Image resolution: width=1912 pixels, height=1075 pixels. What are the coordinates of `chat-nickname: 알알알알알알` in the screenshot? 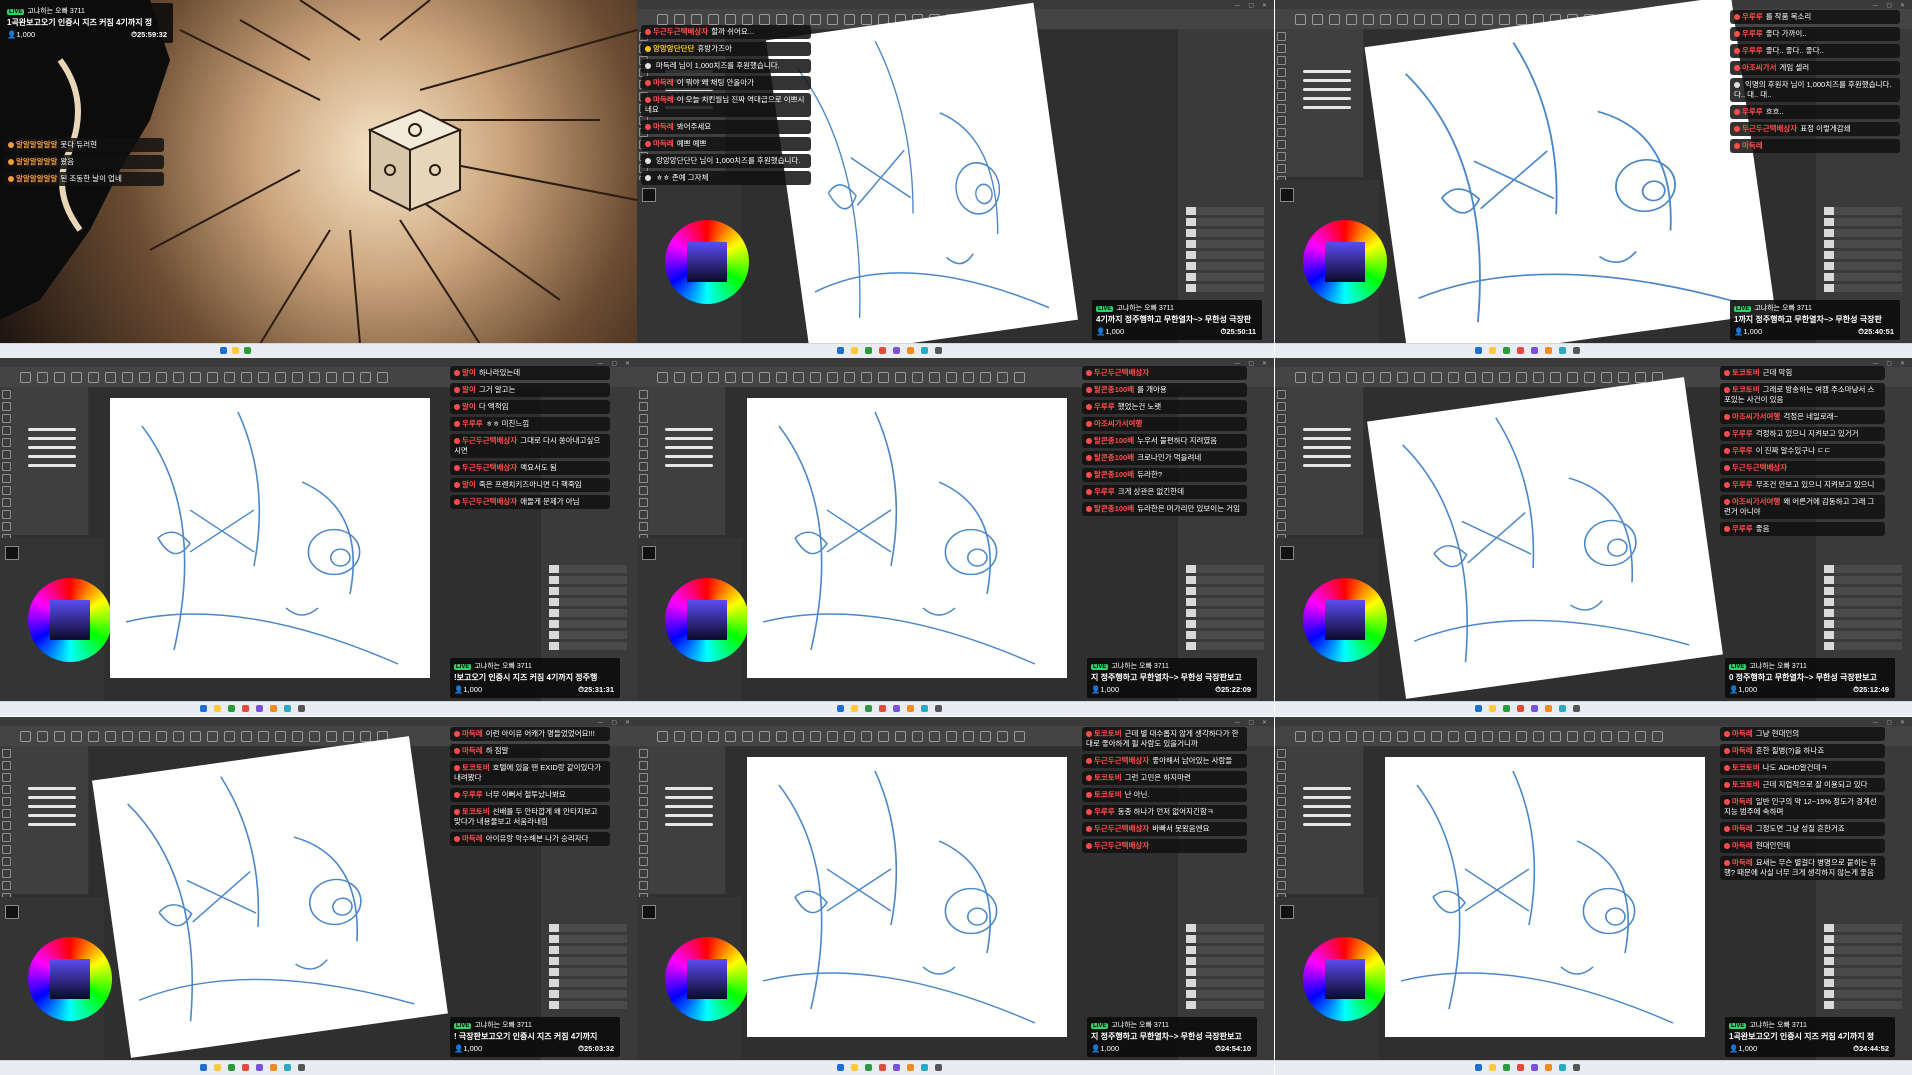 It's located at (36, 144).